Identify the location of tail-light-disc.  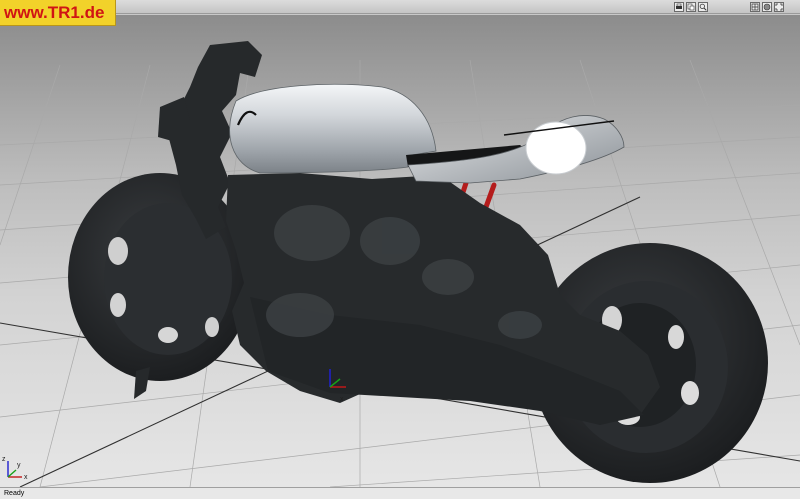
(556, 148).